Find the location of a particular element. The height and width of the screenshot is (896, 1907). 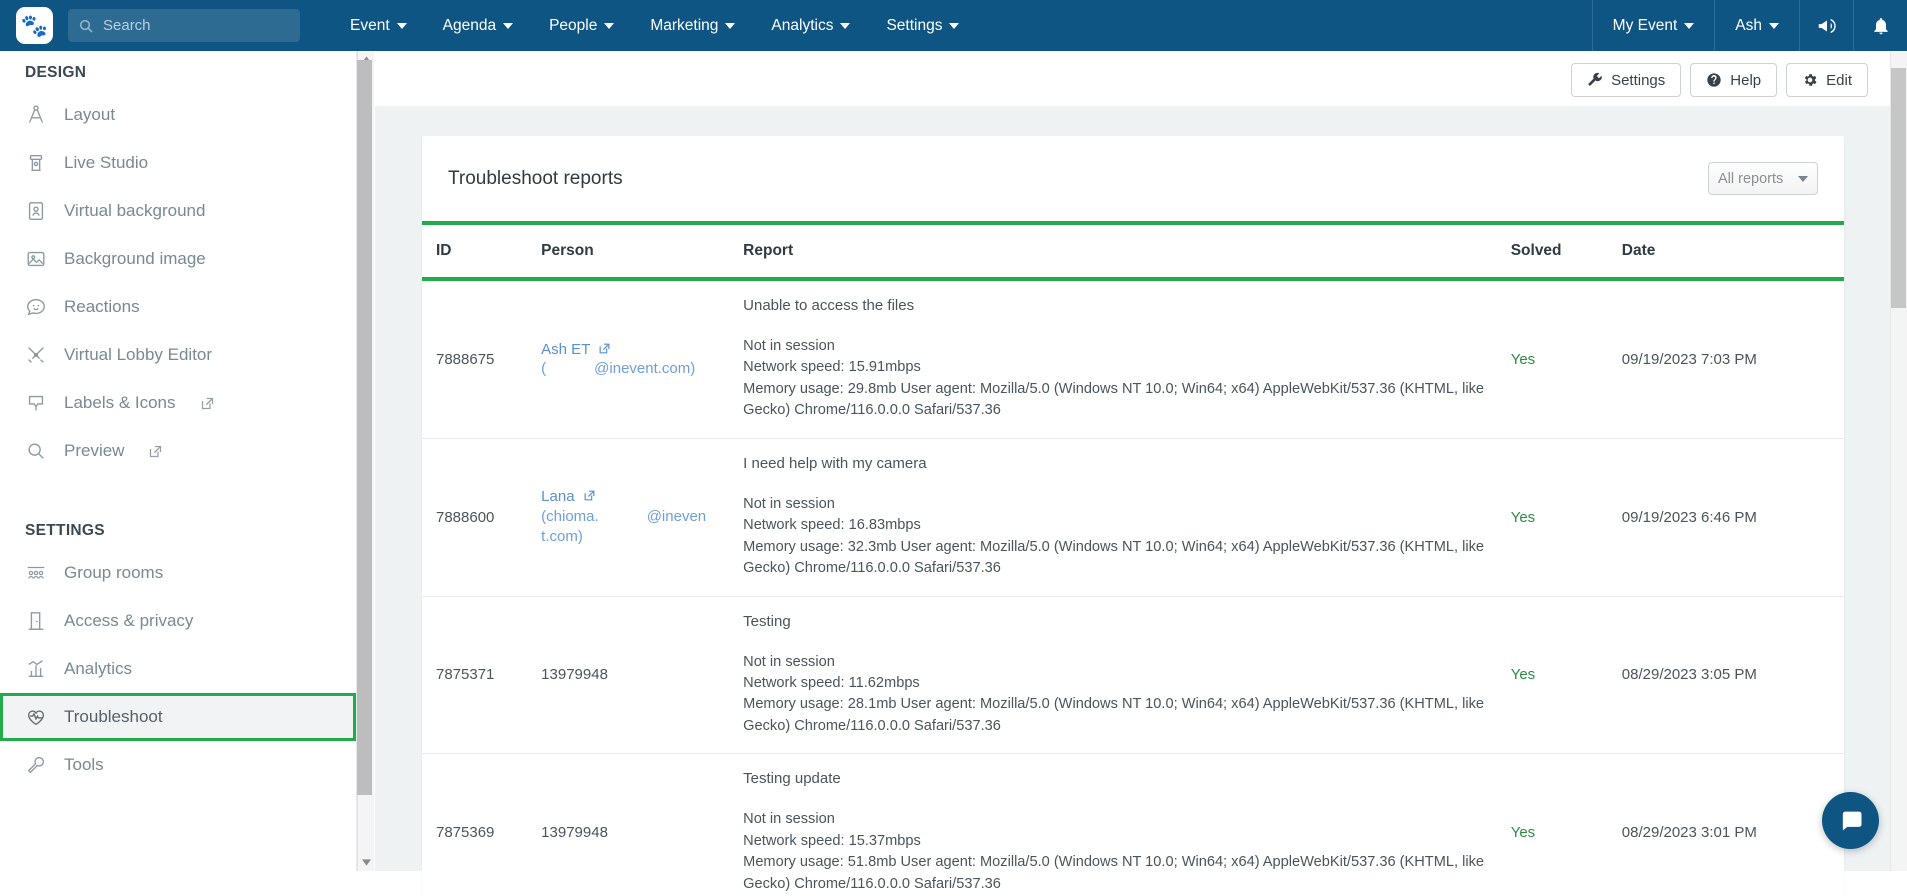

sidebar-item-preview: Preview is located at coordinates (178, 451).